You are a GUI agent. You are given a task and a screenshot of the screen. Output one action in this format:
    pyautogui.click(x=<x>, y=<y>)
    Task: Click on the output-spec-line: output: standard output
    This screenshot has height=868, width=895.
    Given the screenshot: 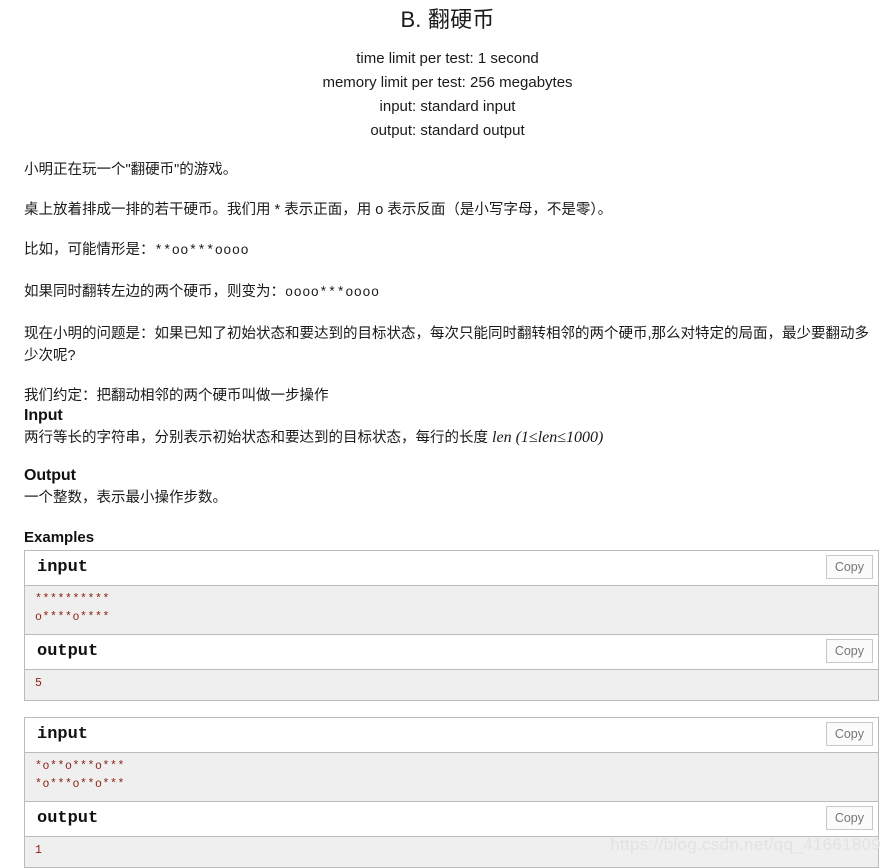 What is the action you would take?
    pyautogui.click(x=447, y=130)
    